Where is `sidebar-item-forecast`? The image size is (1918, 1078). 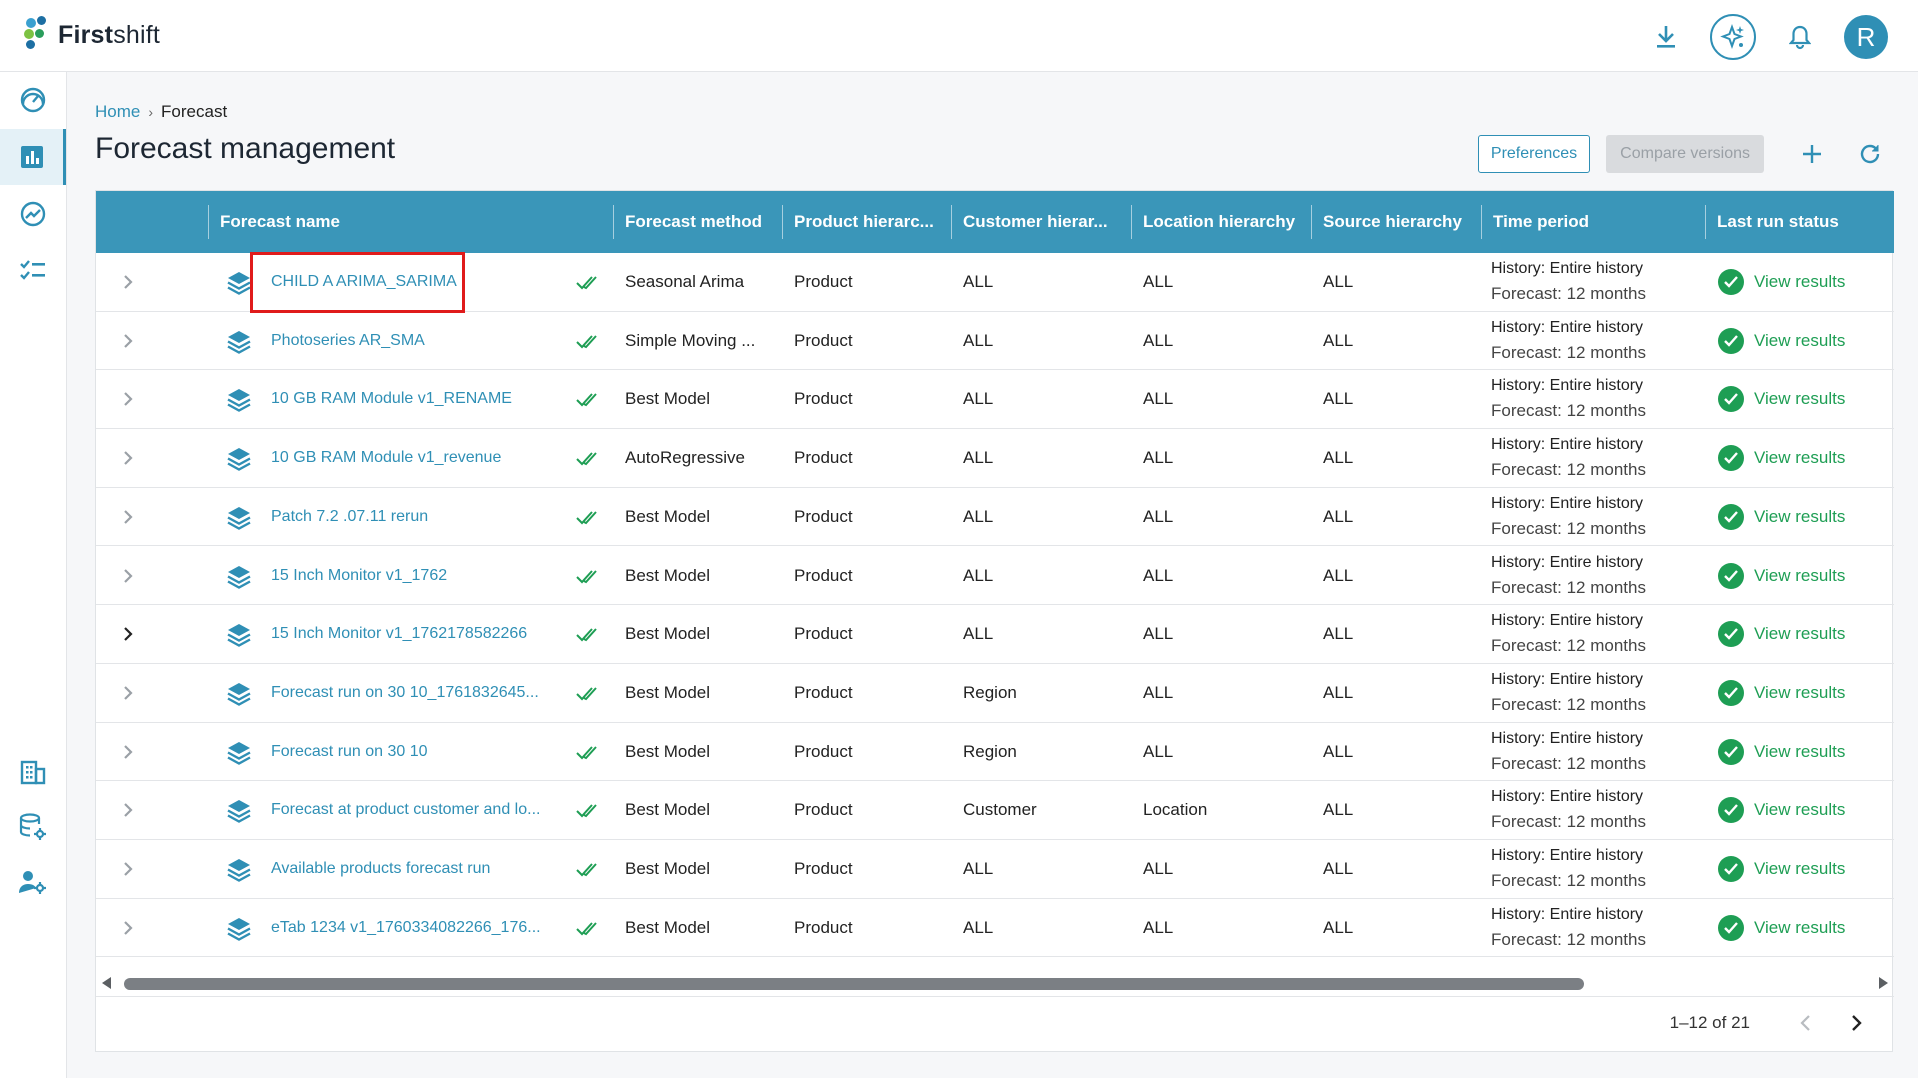
sidebar-item-forecast is located at coordinates (33, 157).